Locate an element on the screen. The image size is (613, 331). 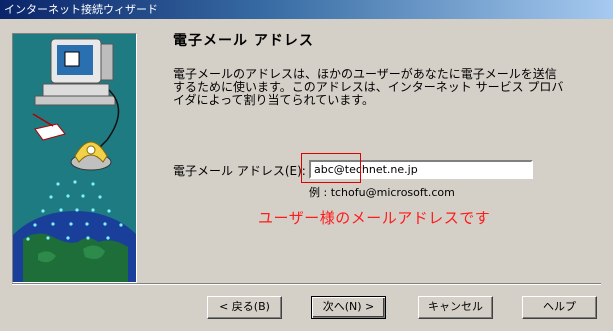
cancel-button: キャンセル is located at coordinates (455, 307).